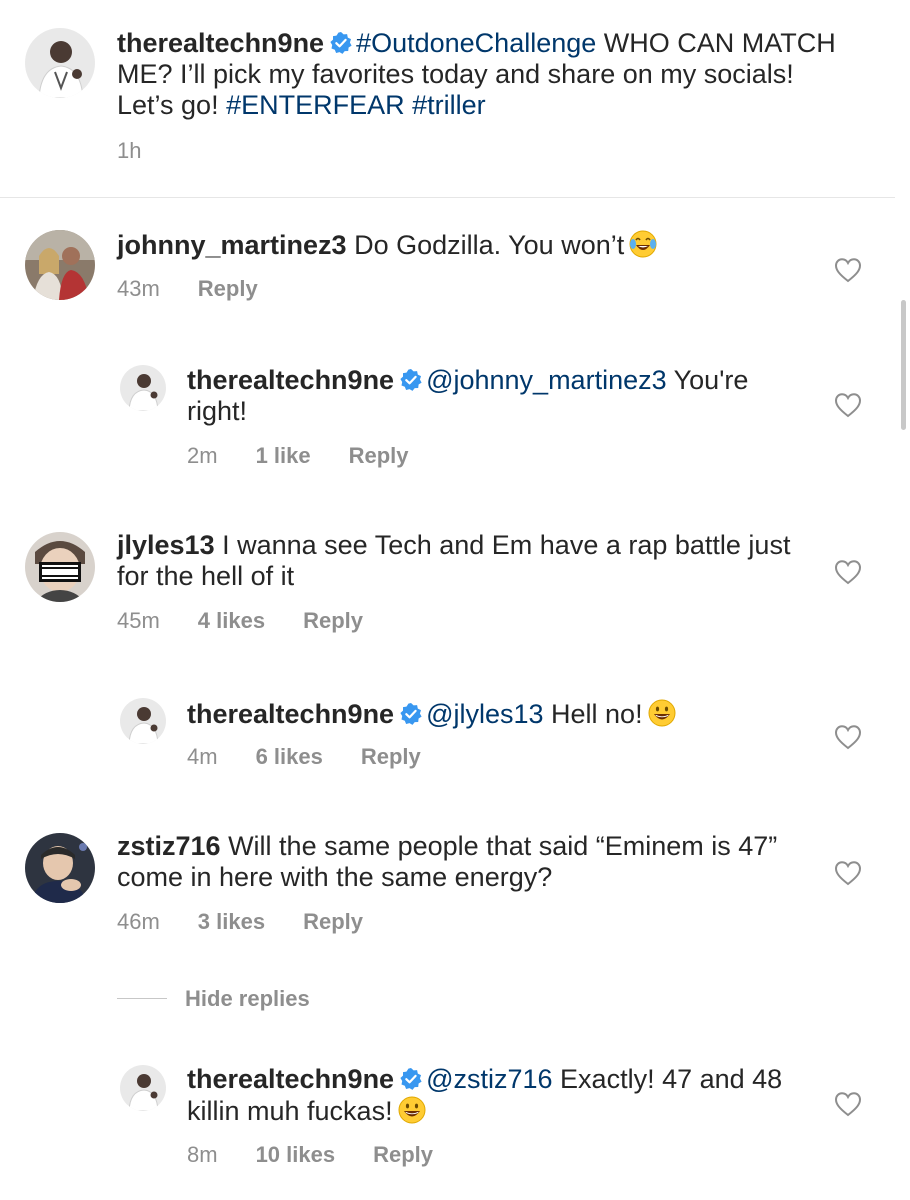  What do you see at coordinates (546, 380) in the screenshot?
I see `mention-link: @johnny_martinez3` at bounding box center [546, 380].